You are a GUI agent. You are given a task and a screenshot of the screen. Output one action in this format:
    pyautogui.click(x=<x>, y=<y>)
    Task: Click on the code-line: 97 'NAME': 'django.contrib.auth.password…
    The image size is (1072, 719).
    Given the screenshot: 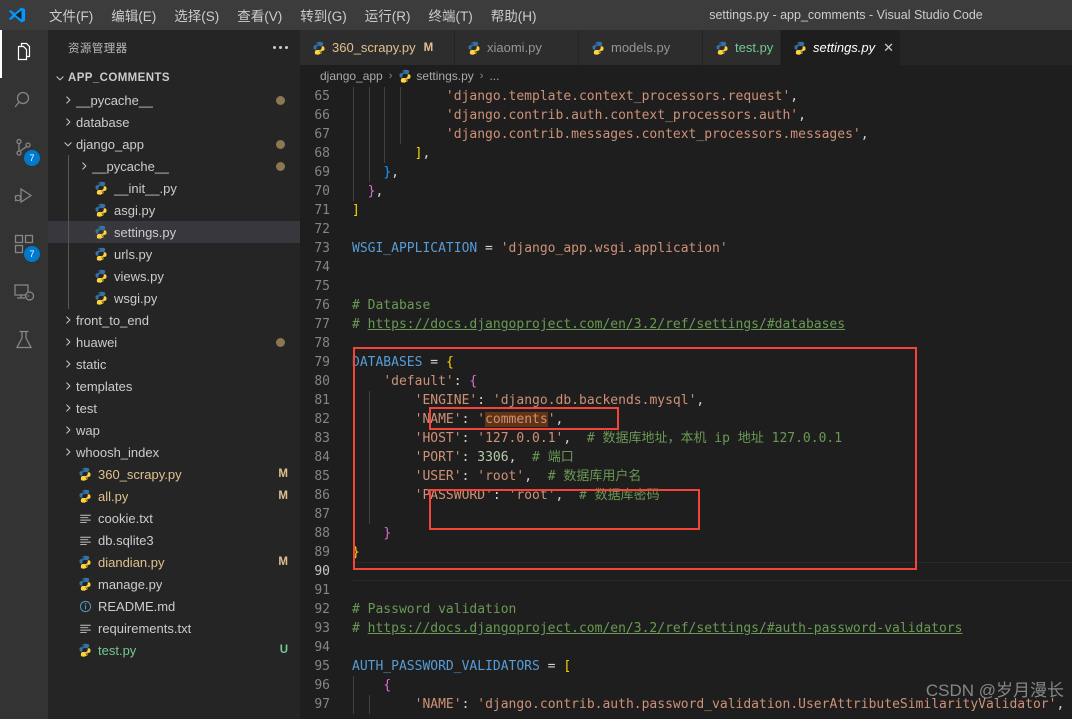 What is the action you would take?
    pyautogui.click(x=686, y=704)
    